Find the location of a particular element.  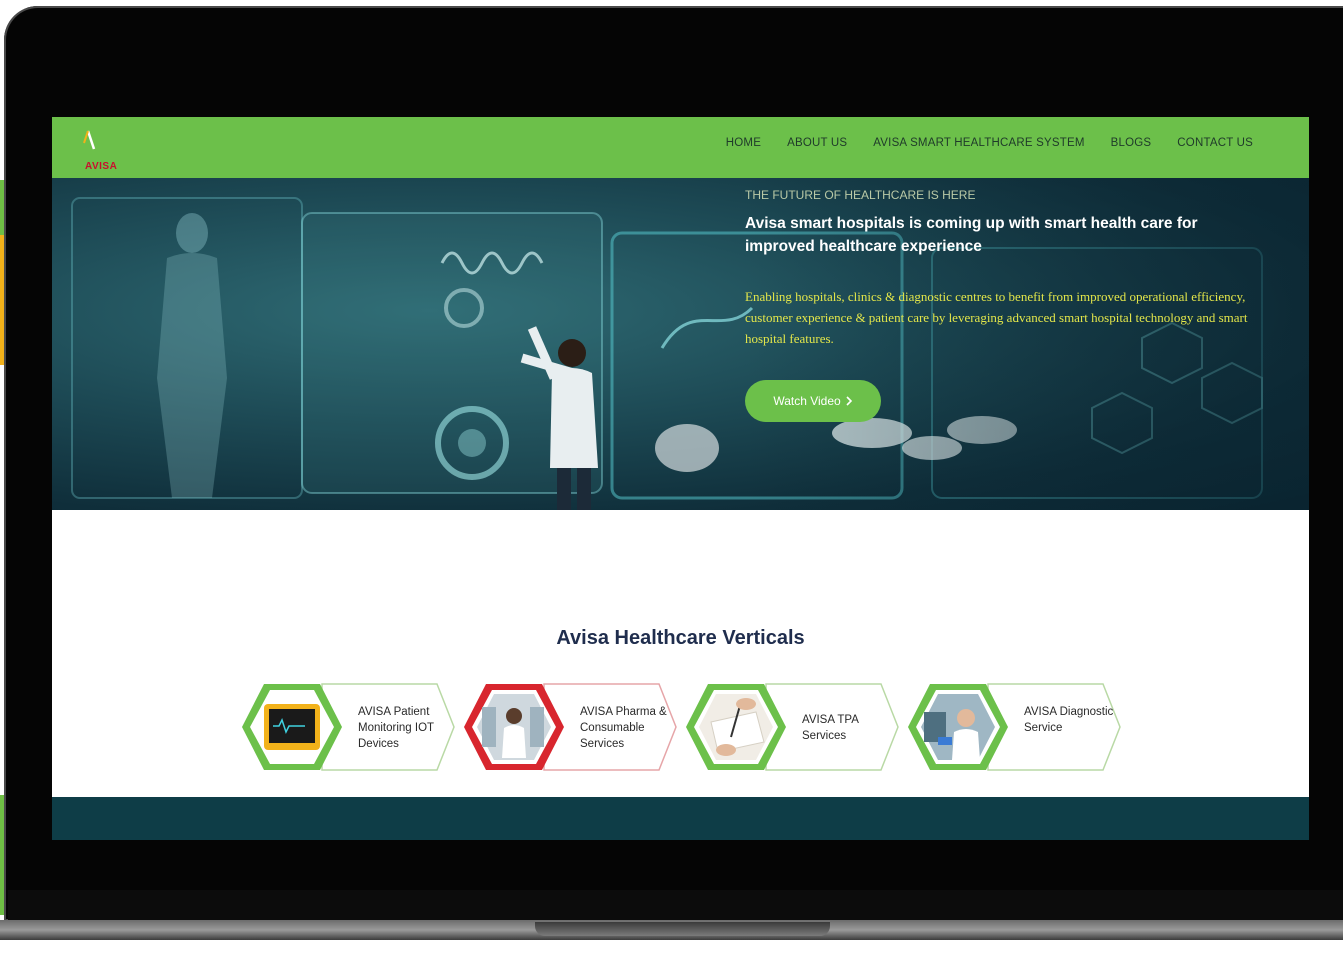

watch-video-label: Watch Video is located at coordinates (807, 401).